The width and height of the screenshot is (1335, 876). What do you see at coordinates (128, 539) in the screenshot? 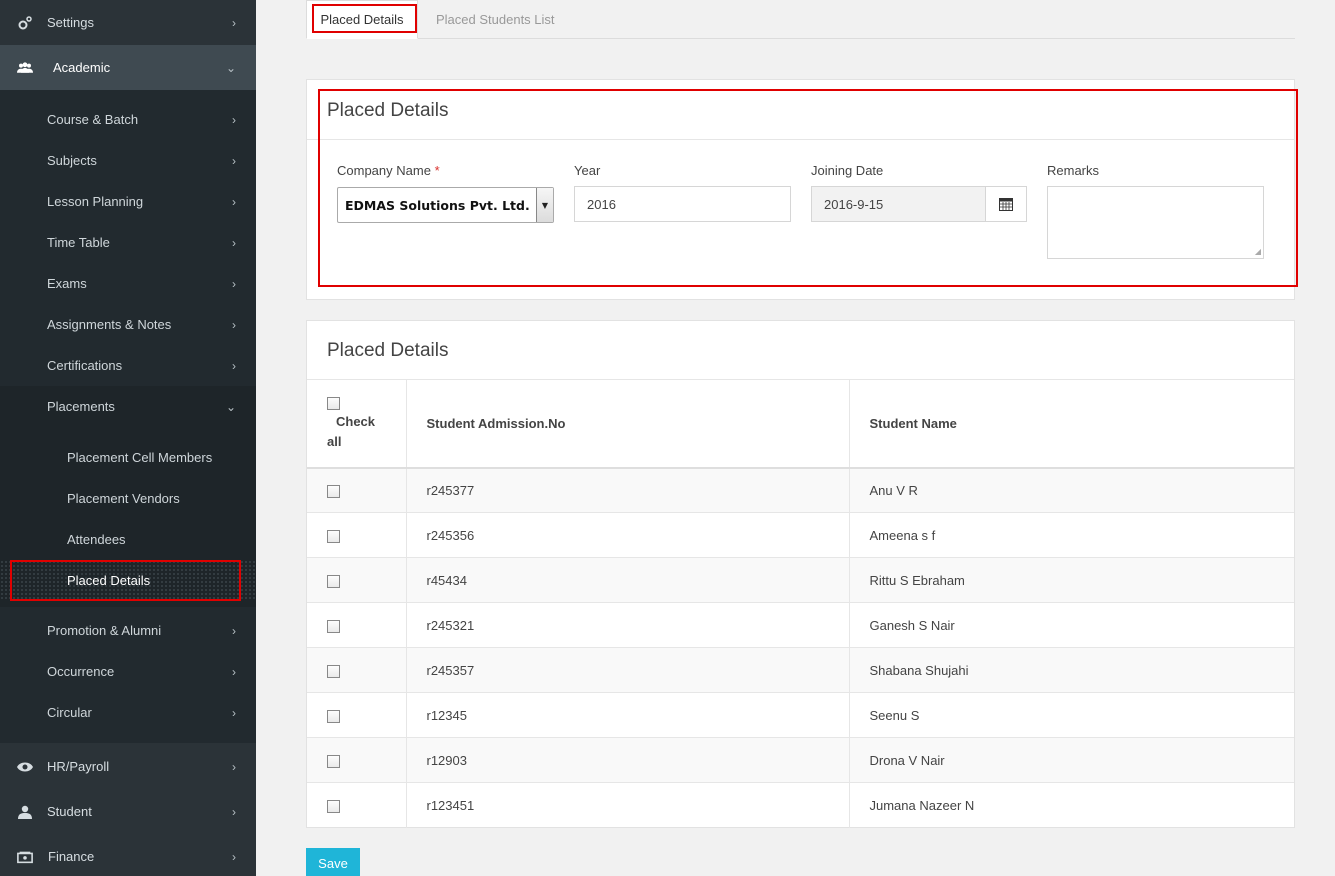
I see `sidebar-item-attendees: Attendees` at bounding box center [128, 539].